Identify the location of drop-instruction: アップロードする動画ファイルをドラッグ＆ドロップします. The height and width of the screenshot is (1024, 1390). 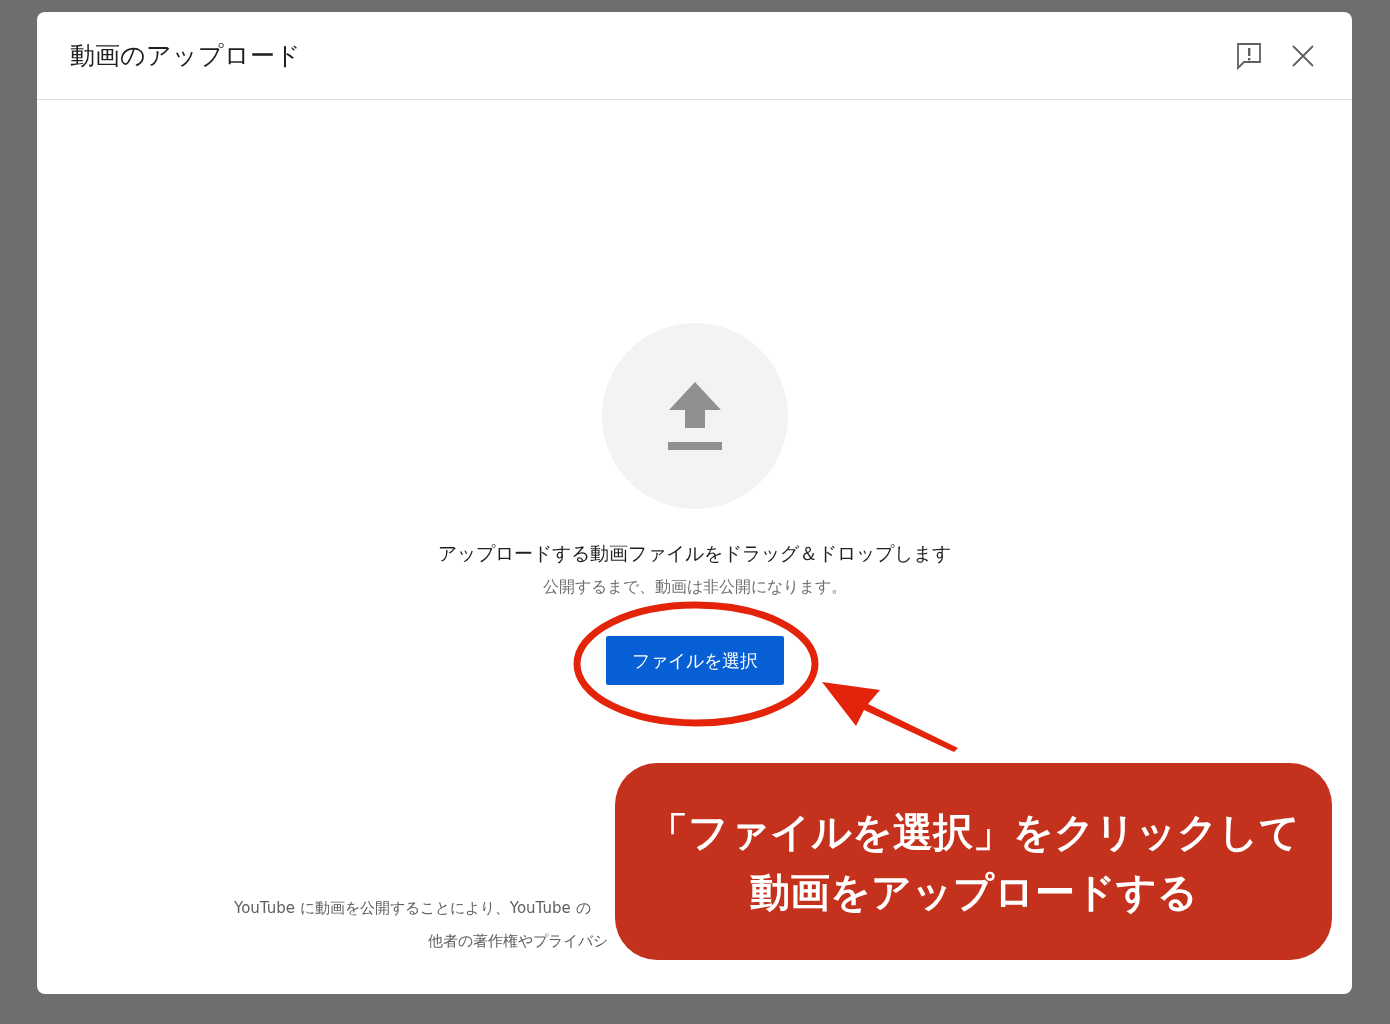
(694, 553).